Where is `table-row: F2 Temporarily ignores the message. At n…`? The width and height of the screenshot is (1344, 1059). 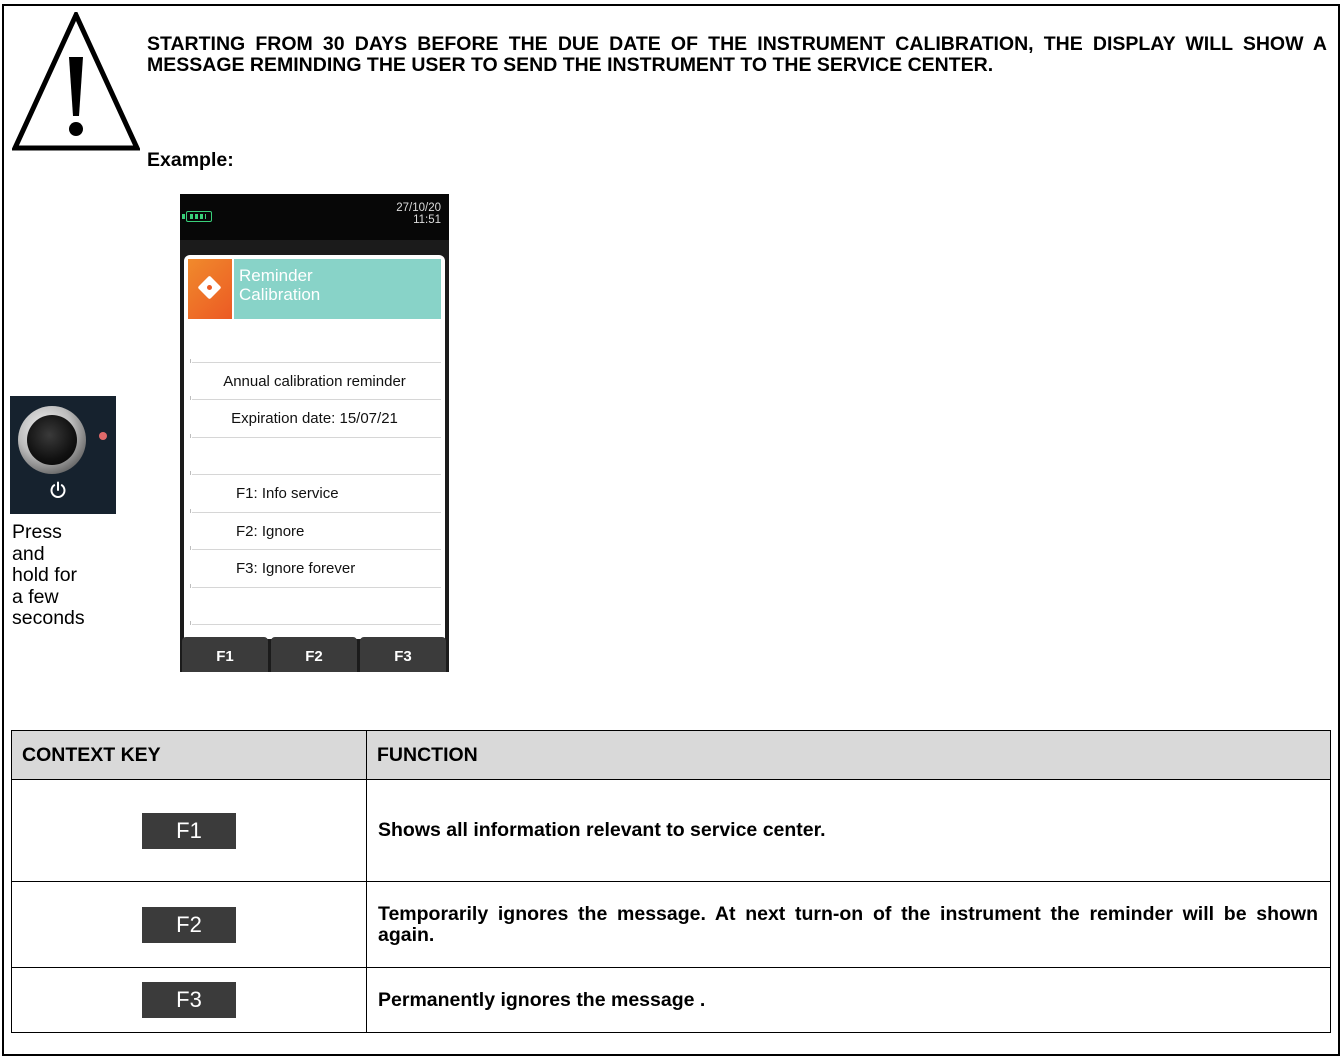 table-row: F2 Temporarily ignores the message. At n… is located at coordinates (671, 924).